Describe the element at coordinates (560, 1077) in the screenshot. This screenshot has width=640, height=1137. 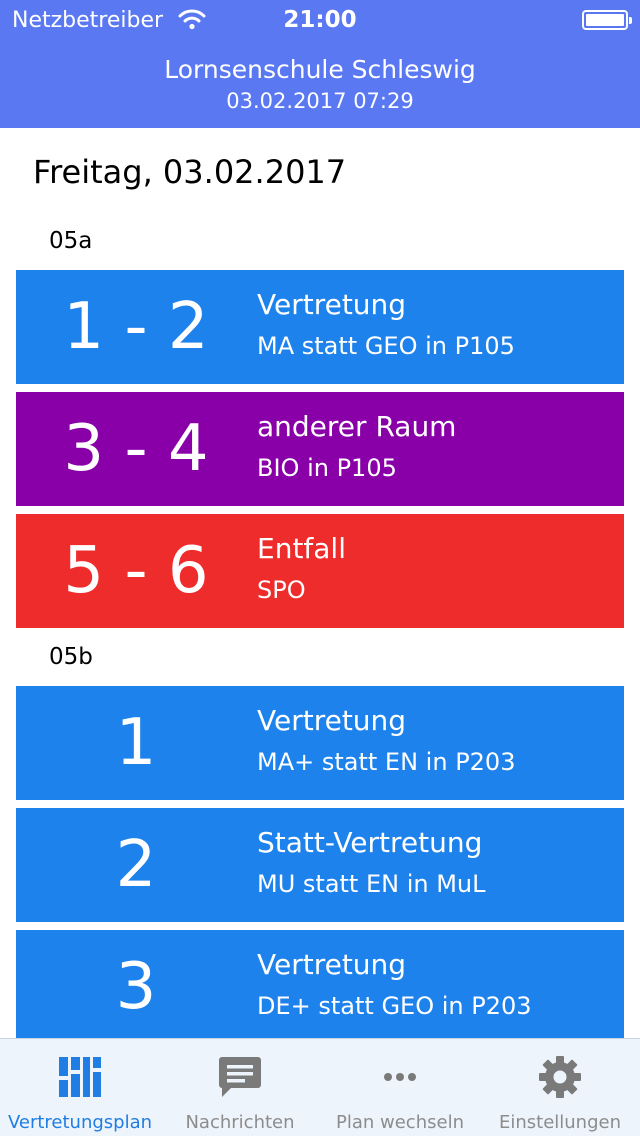
I see `gear-icon` at that location.